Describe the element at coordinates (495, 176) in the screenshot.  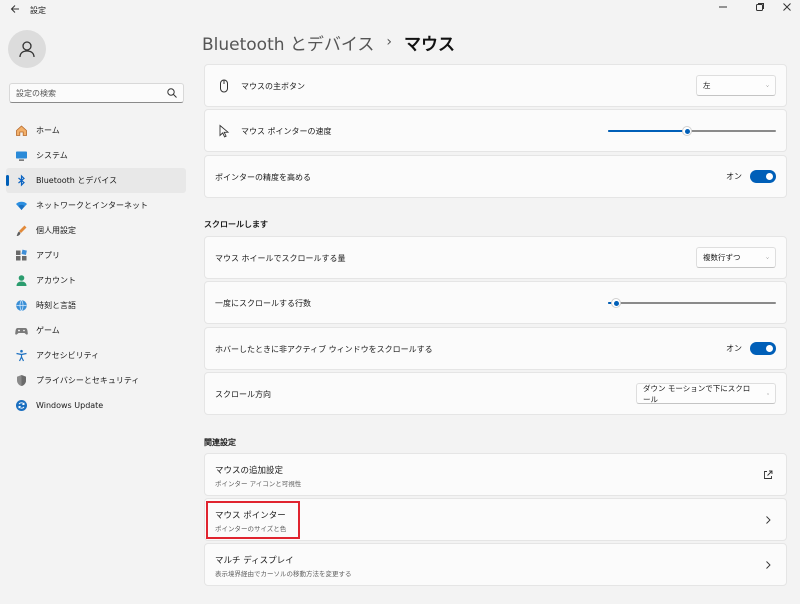
I see `precision-setting: ポインターの精度を高める オン` at that location.